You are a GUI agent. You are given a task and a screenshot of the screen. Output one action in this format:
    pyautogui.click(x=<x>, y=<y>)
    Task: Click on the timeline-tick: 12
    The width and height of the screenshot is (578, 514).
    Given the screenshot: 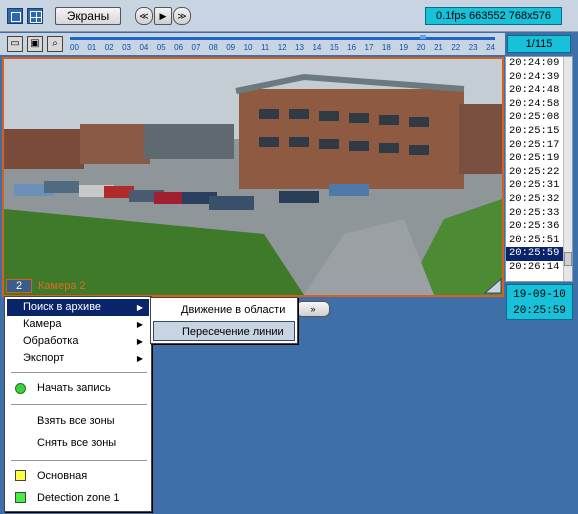 What is the action you would take?
    pyautogui.click(x=282, y=47)
    